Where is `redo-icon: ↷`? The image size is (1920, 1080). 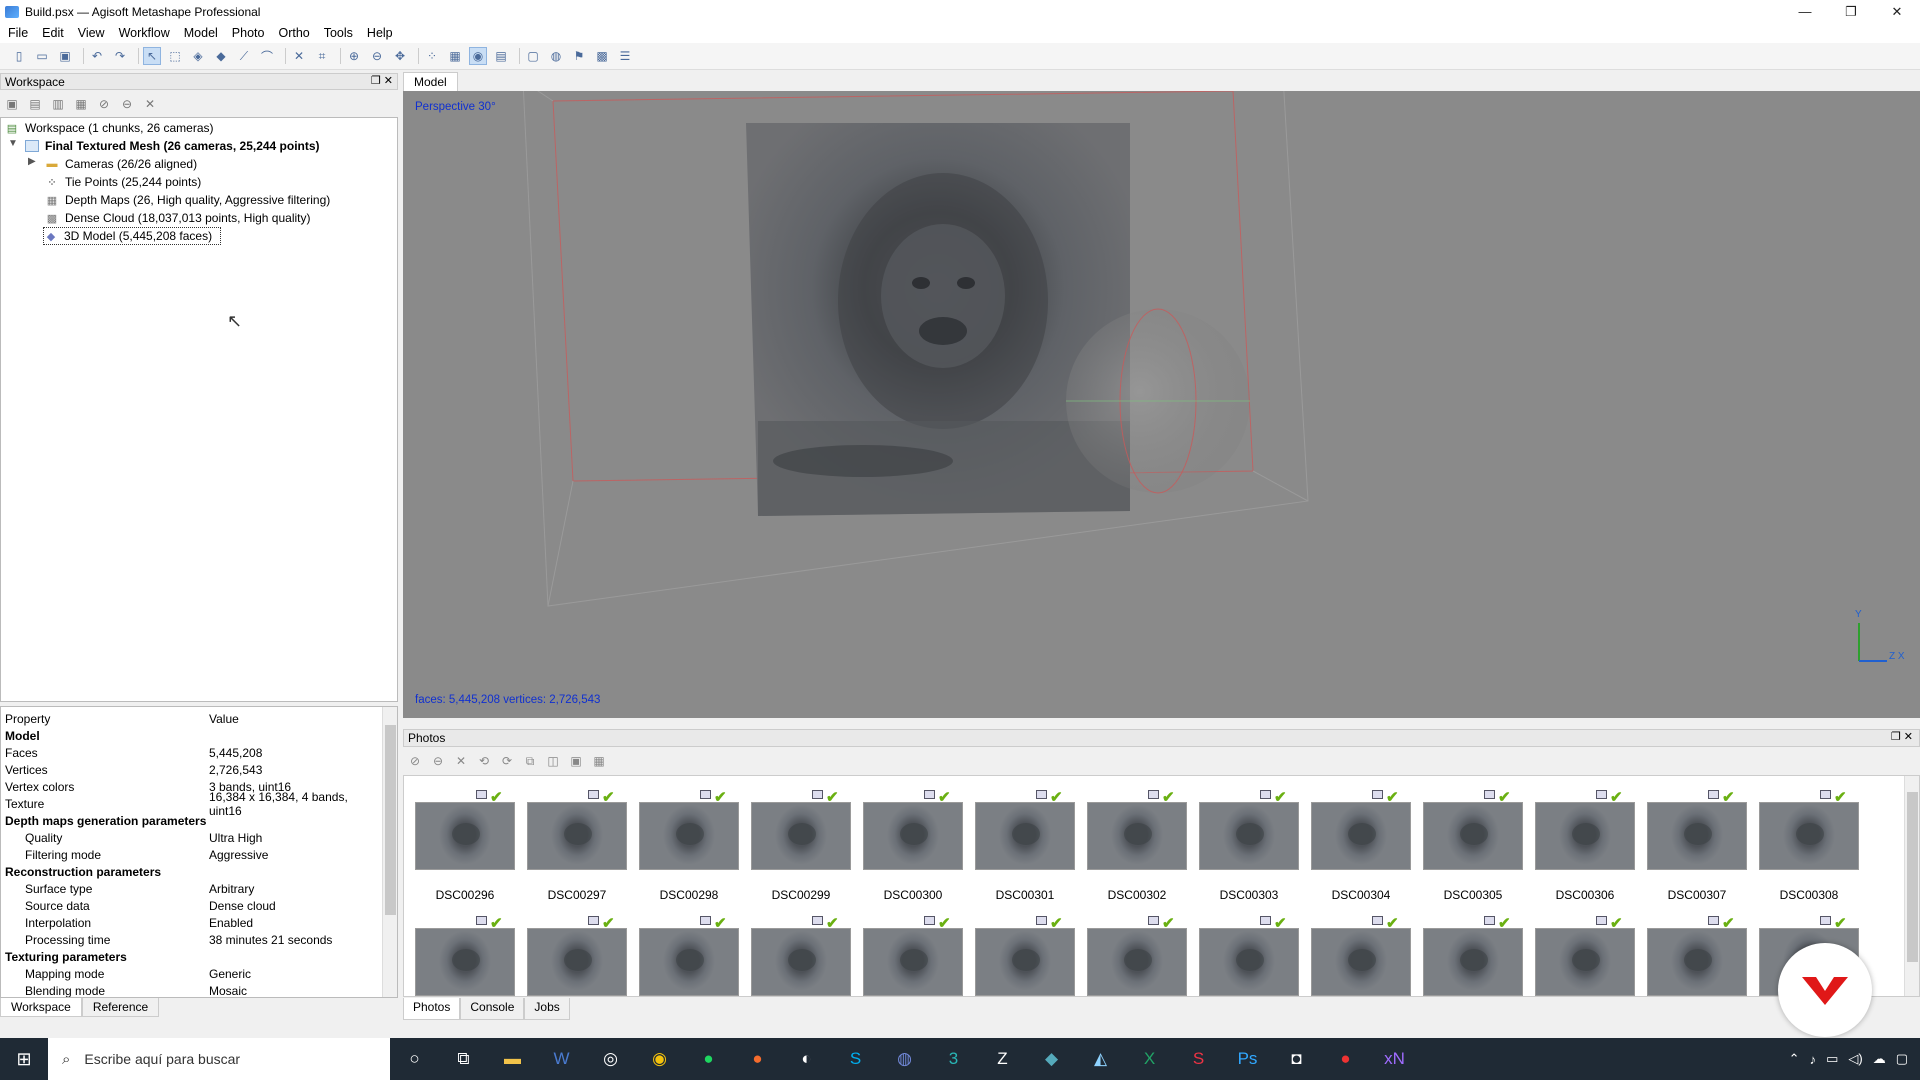 redo-icon: ↷ is located at coordinates (120, 56).